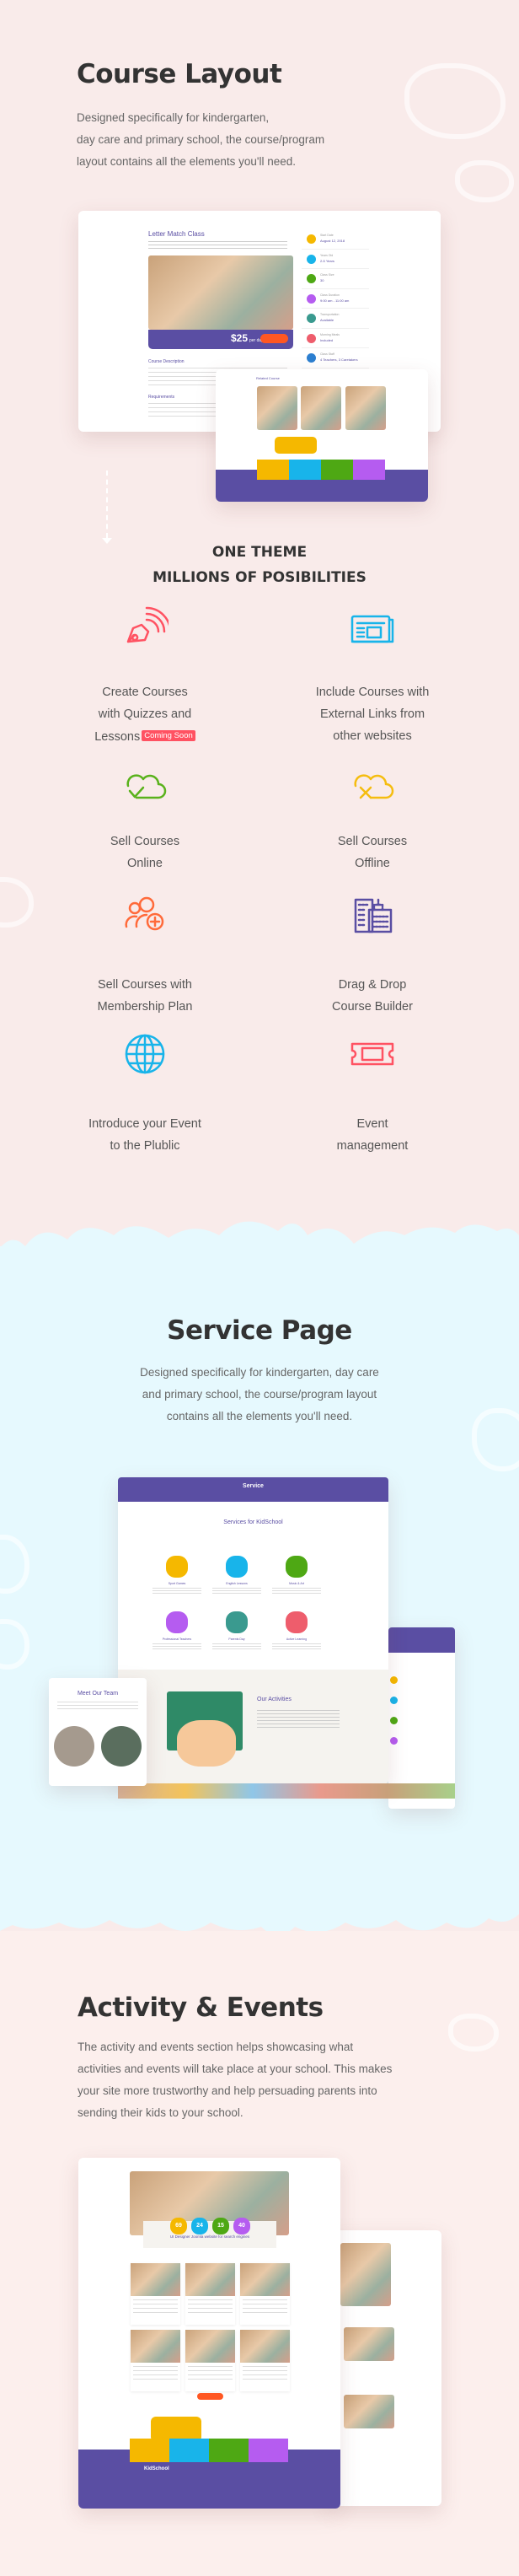 Image resolution: width=519 pixels, height=2576 pixels. Describe the element at coordinates (145, 1135) in the screenshot. I see `feature-label: Introduce your Event to the Plublic` at that location.